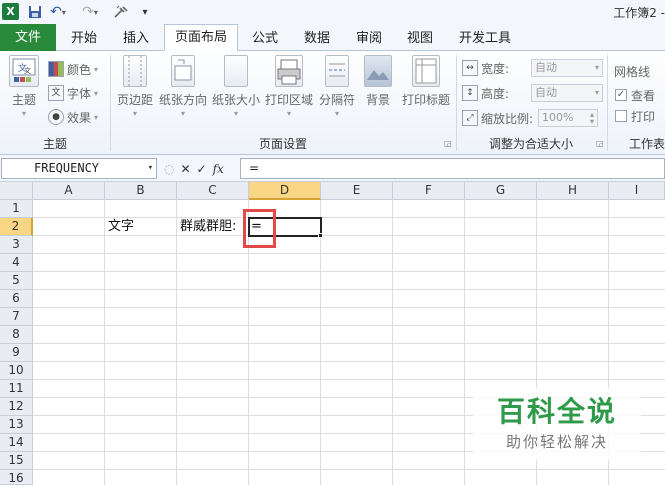 The height and width of the screenshot is (485, 665). Describe the element at coordinates (357, 191) in the screenshot. I see `column-header-e: E` at that location.